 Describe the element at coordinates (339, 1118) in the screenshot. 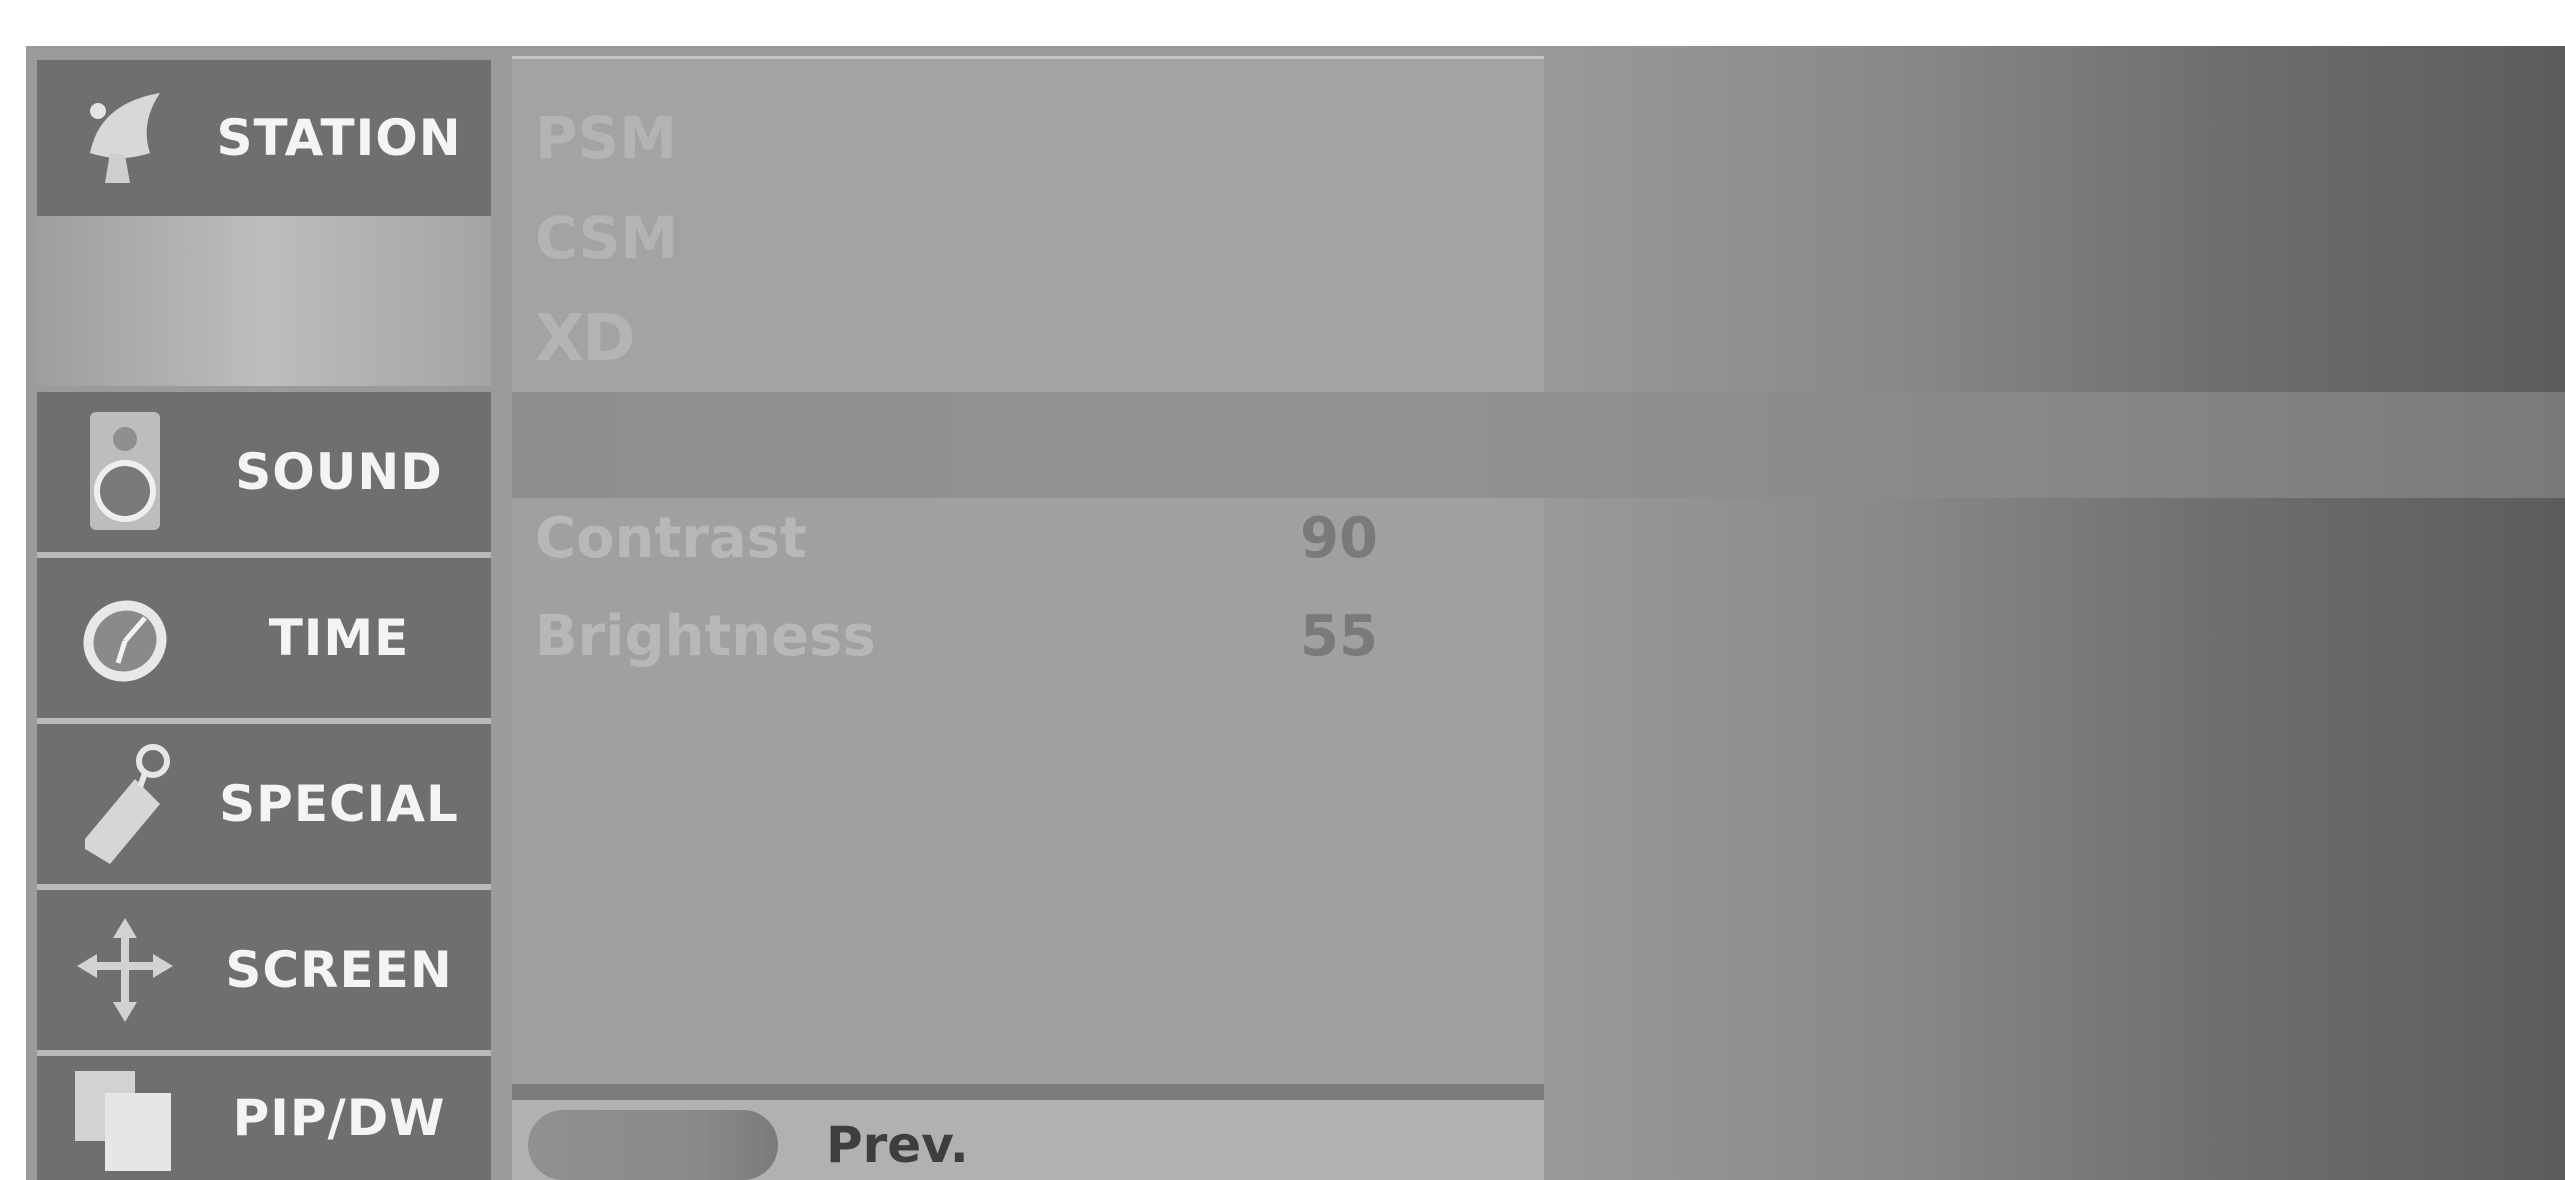

I see `sidebar-item-label: PIP/DW` at that location.